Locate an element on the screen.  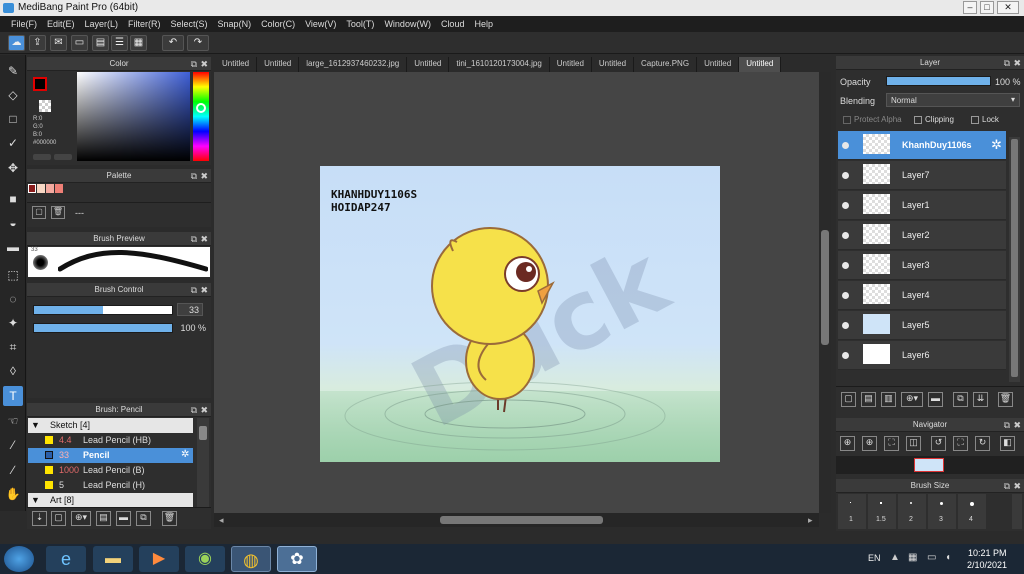
new-halftone-layer-icon: ▤ is located at coordinates (868, 399).